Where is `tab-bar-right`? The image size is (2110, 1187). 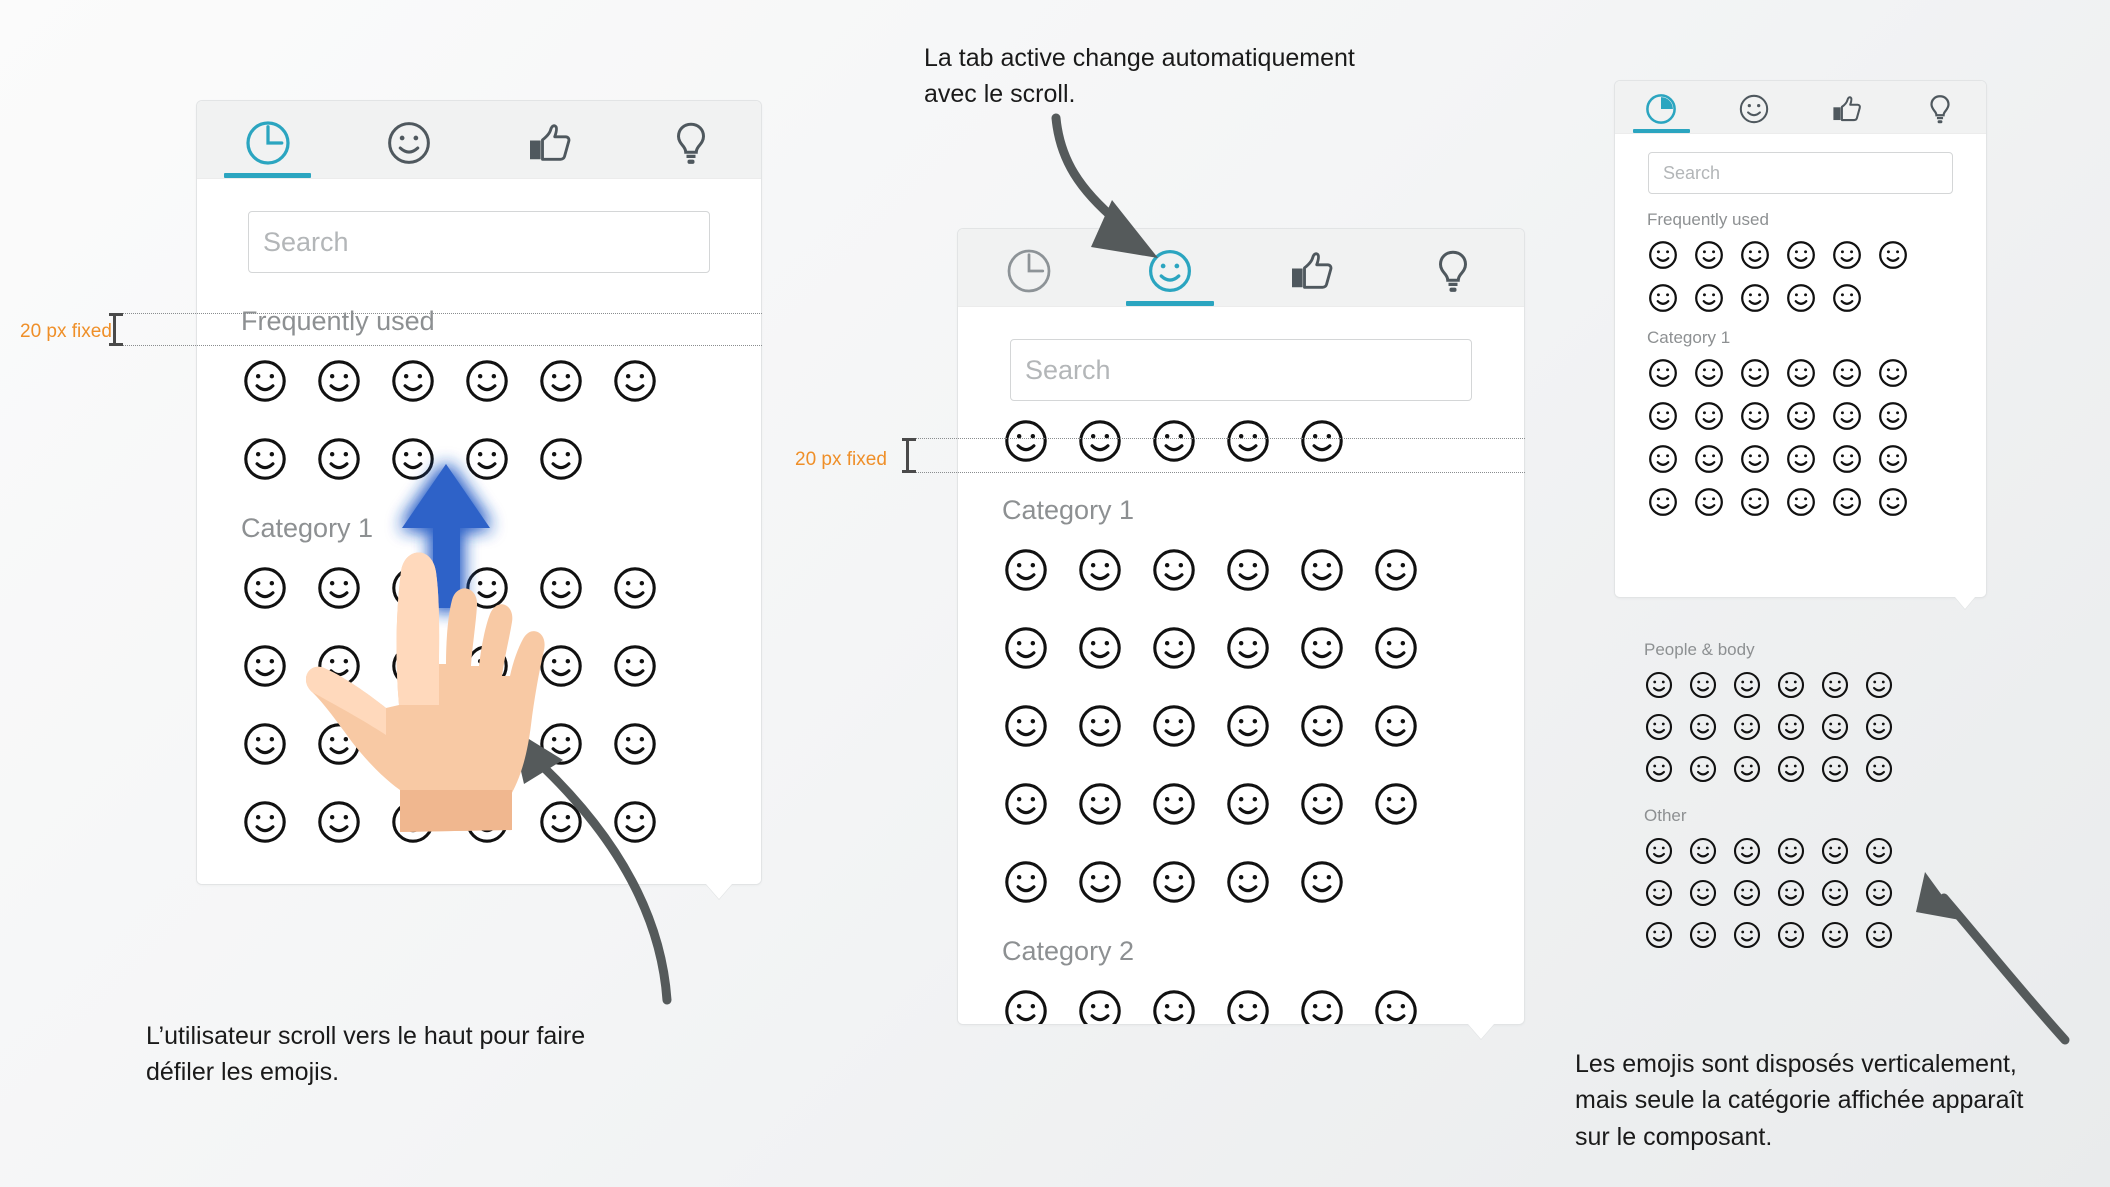 tab-bar-right is located at coordinates (1800, 107).